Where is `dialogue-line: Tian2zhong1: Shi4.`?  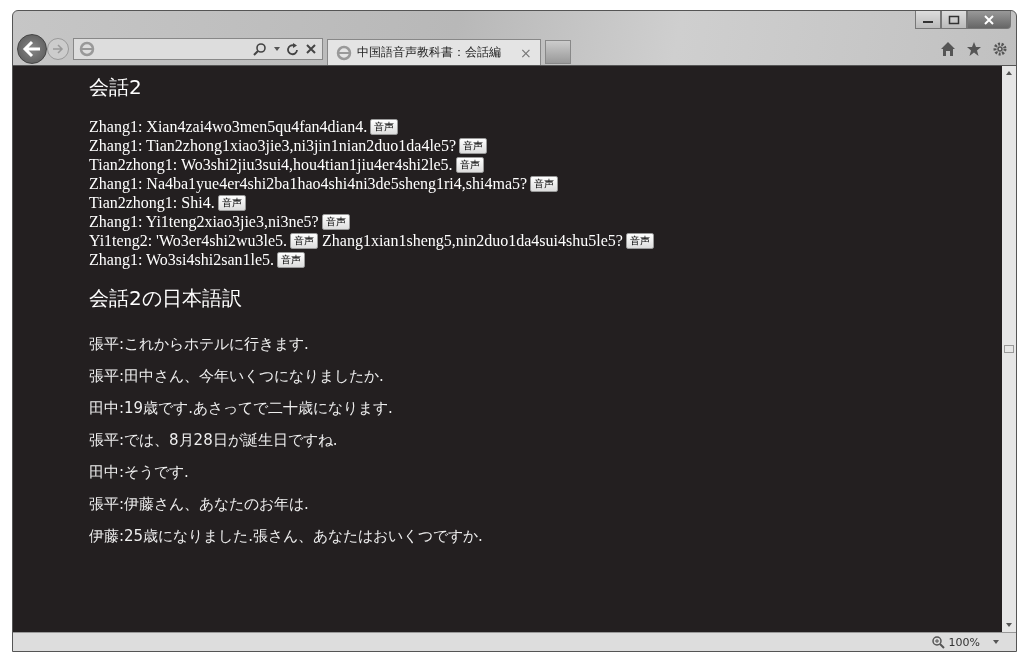 dialogue-line: Tian2zhong1: Shi4. is located at coordinates (152, 202).